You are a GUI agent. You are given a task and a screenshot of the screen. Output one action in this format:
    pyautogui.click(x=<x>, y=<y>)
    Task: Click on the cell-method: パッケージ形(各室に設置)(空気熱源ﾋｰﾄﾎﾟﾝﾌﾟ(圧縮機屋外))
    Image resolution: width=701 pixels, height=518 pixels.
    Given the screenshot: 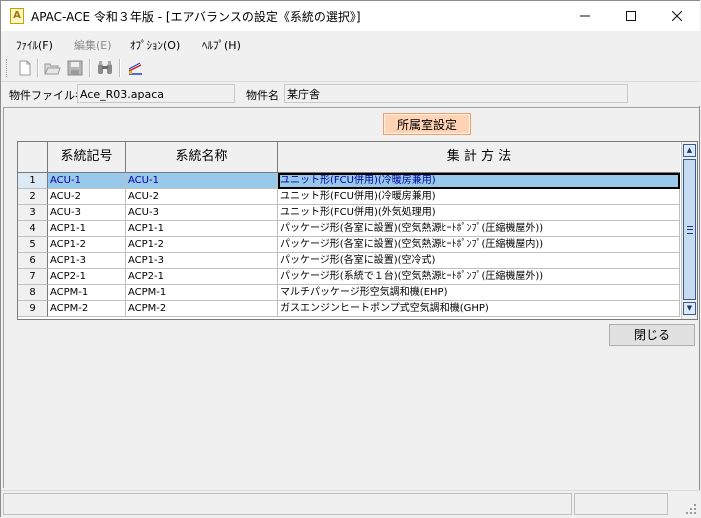 What is the action you would take?
    pyautogui.click(x=479, y=229)
    